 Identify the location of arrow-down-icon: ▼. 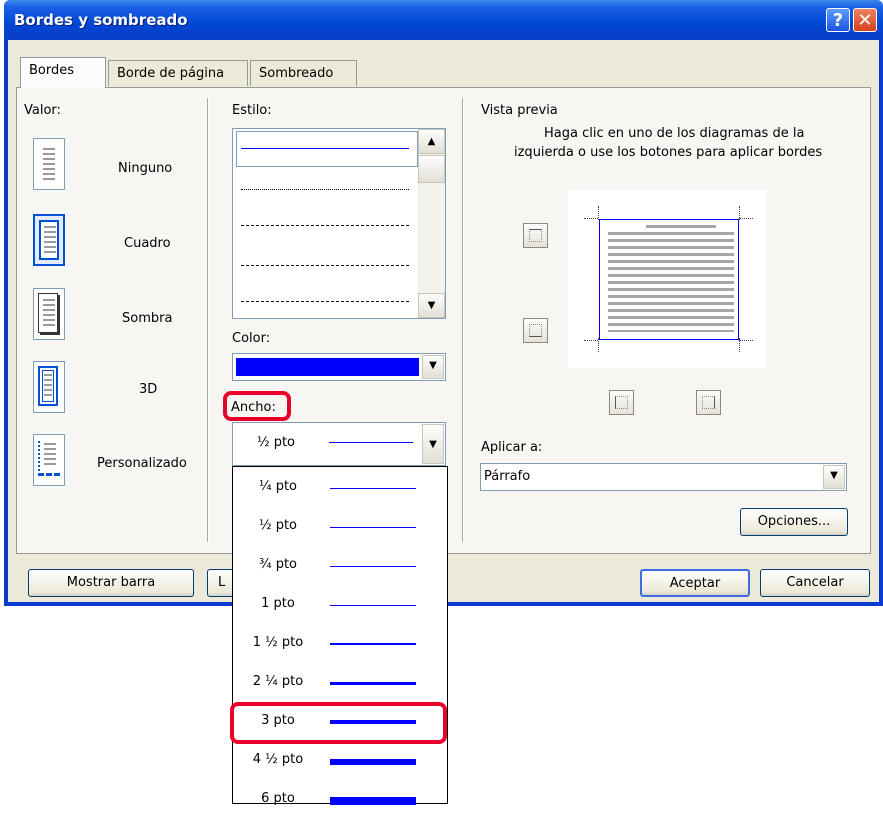
(431, 305).